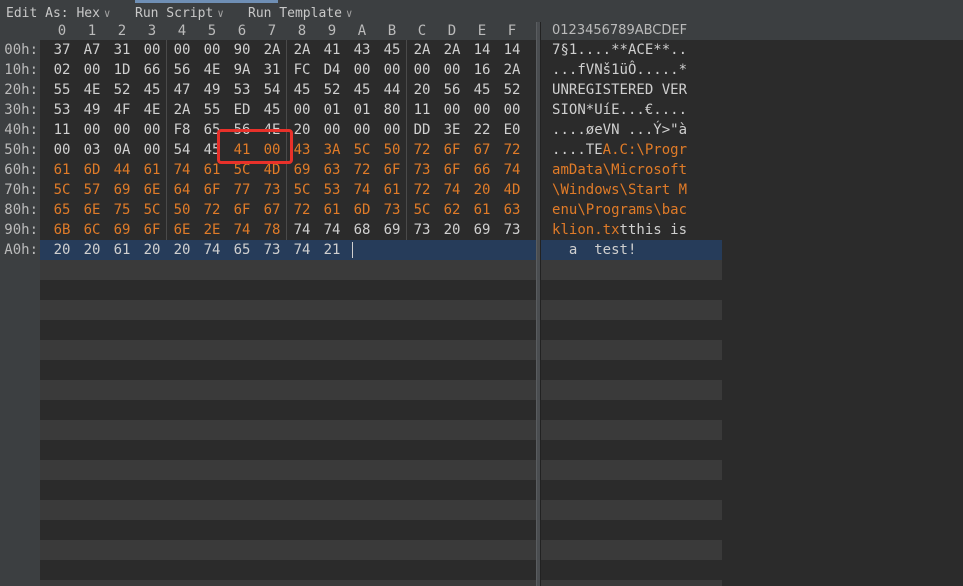 The image size is (963, 586). What do you see at coordinates (212, 230) in the screenshot?
I see `hex-byte: 2E` at bounding box center [212, 230].